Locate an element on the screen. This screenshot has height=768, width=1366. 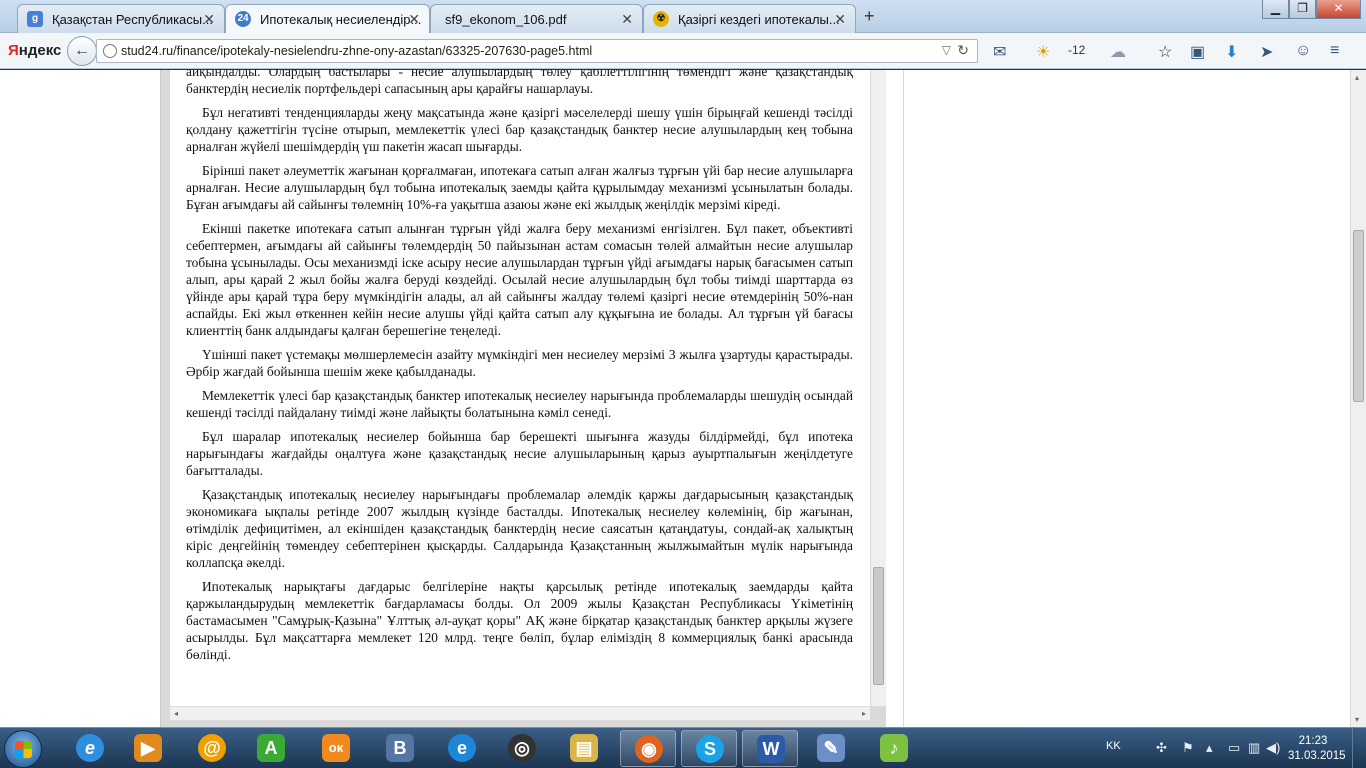
taskbar-word: W is located at coordinates (770, 748).